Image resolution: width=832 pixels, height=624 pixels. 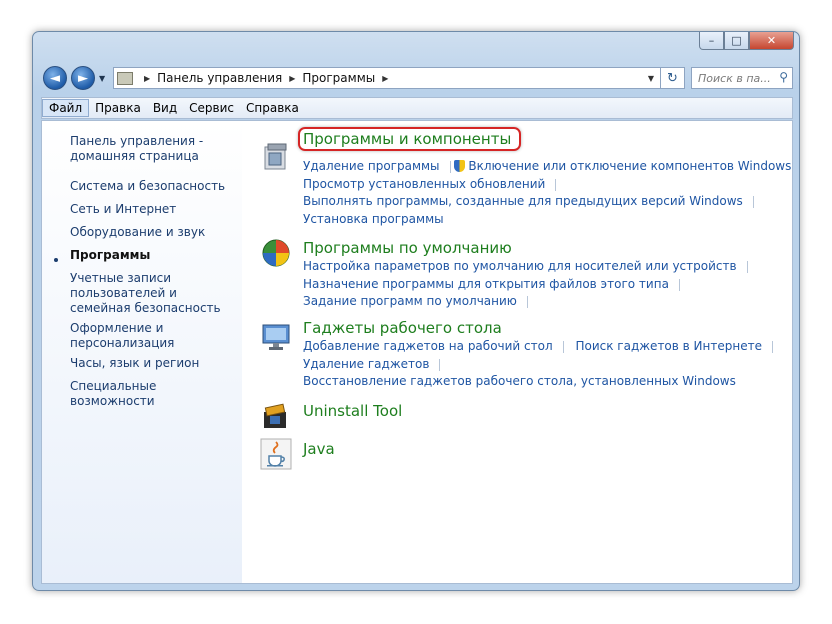 What do you see at coordinates (460, 166) in the screenshot?
I see `uac-shield-icon` at bounding box center [460, 166].